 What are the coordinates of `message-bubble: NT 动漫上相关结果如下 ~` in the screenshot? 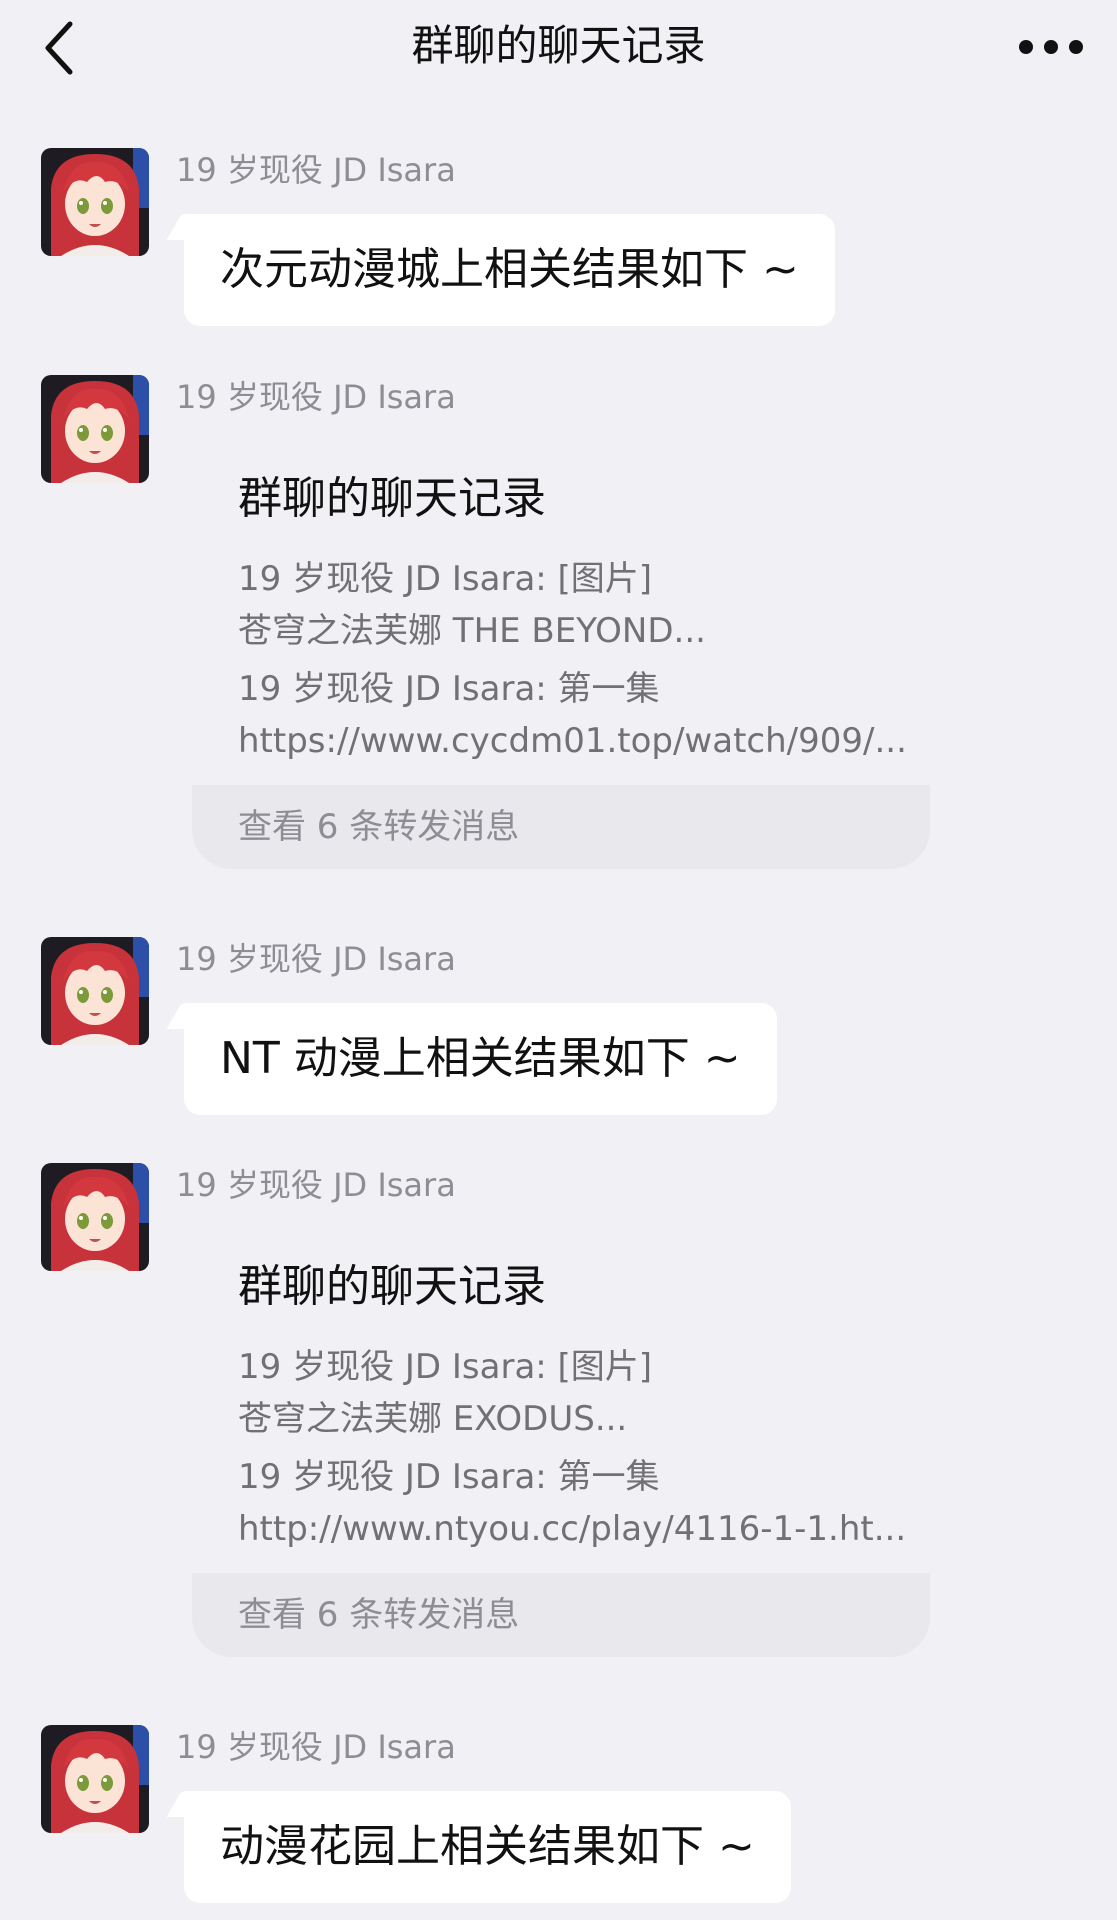 It's located at (480, 1059).